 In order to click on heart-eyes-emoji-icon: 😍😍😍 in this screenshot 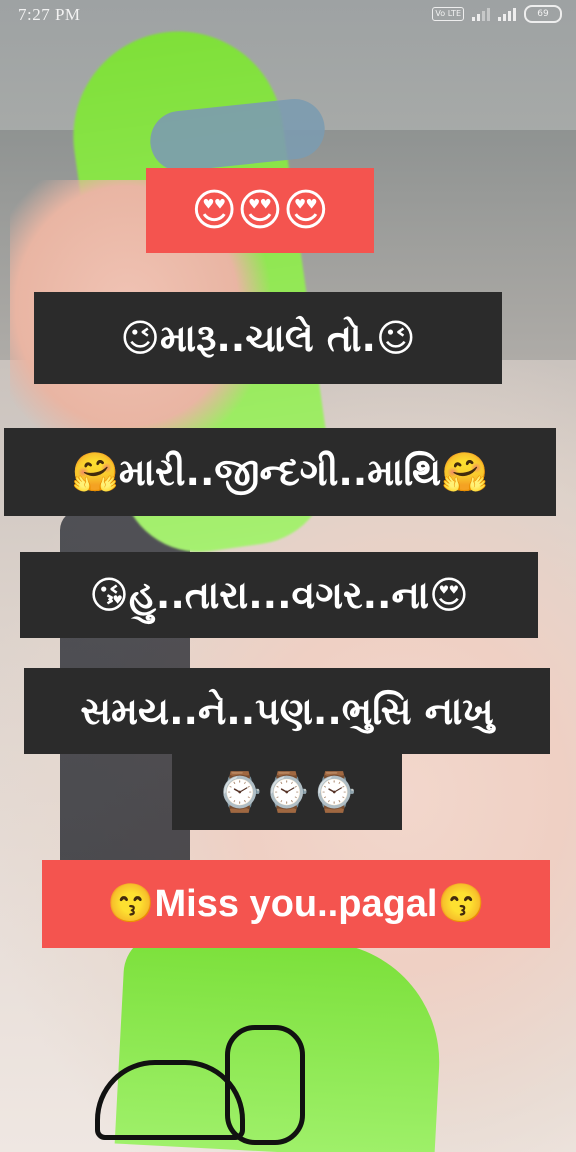, I will do `click(260, 210)`.